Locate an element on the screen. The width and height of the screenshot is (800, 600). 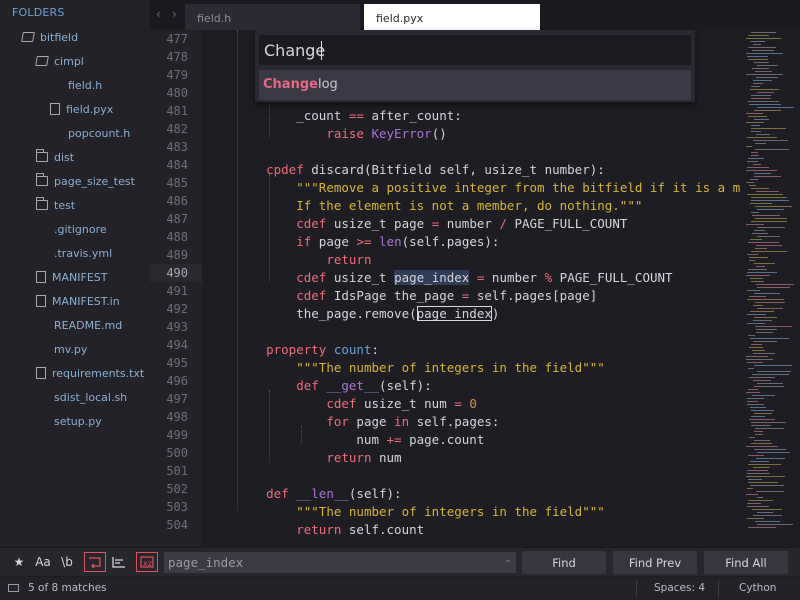
indentation-setting: Spaces: 4 is located at coordinates (679, 588).